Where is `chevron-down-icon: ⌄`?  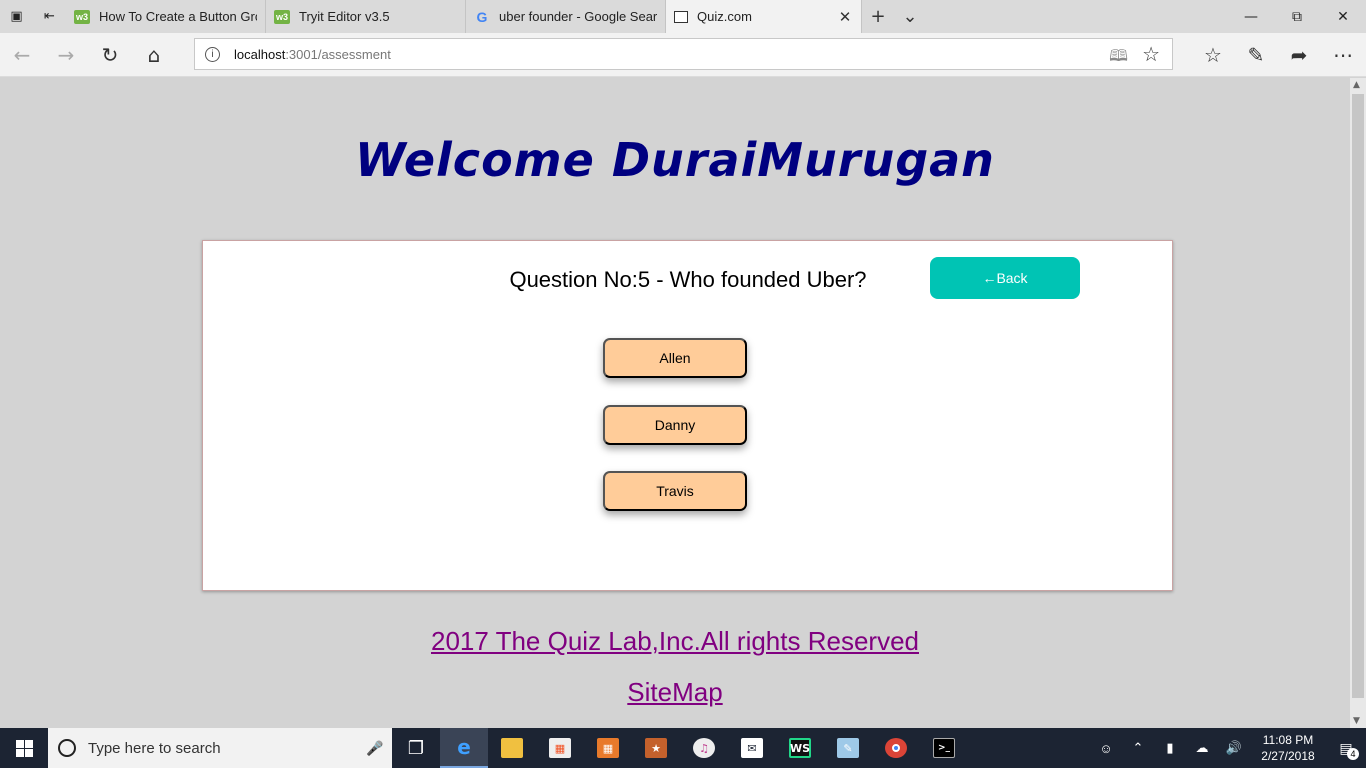
chevron-down-icon: ⌄ is located at coordinates (910, 16).